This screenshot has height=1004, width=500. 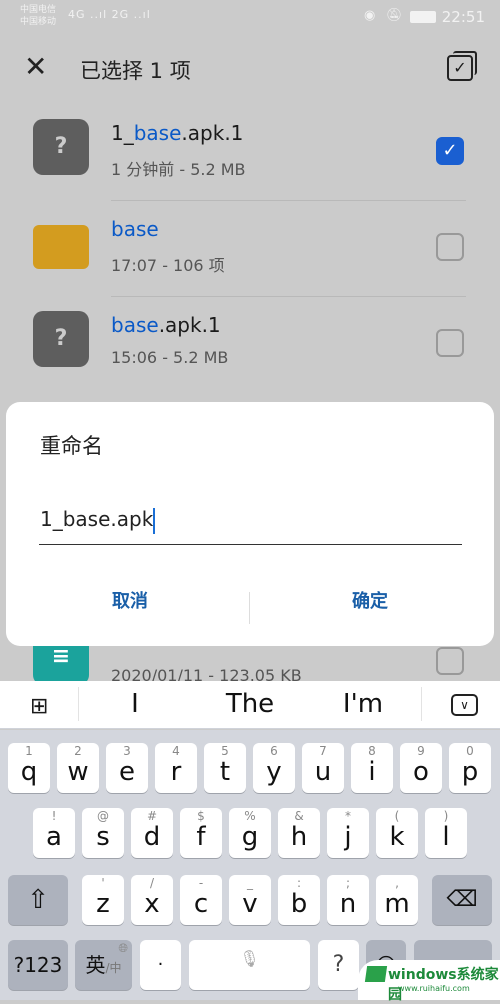 What do you see at coordinates (250, 904) in the screenshot?
I see `key-label: v` at bounding box center [250, 904].